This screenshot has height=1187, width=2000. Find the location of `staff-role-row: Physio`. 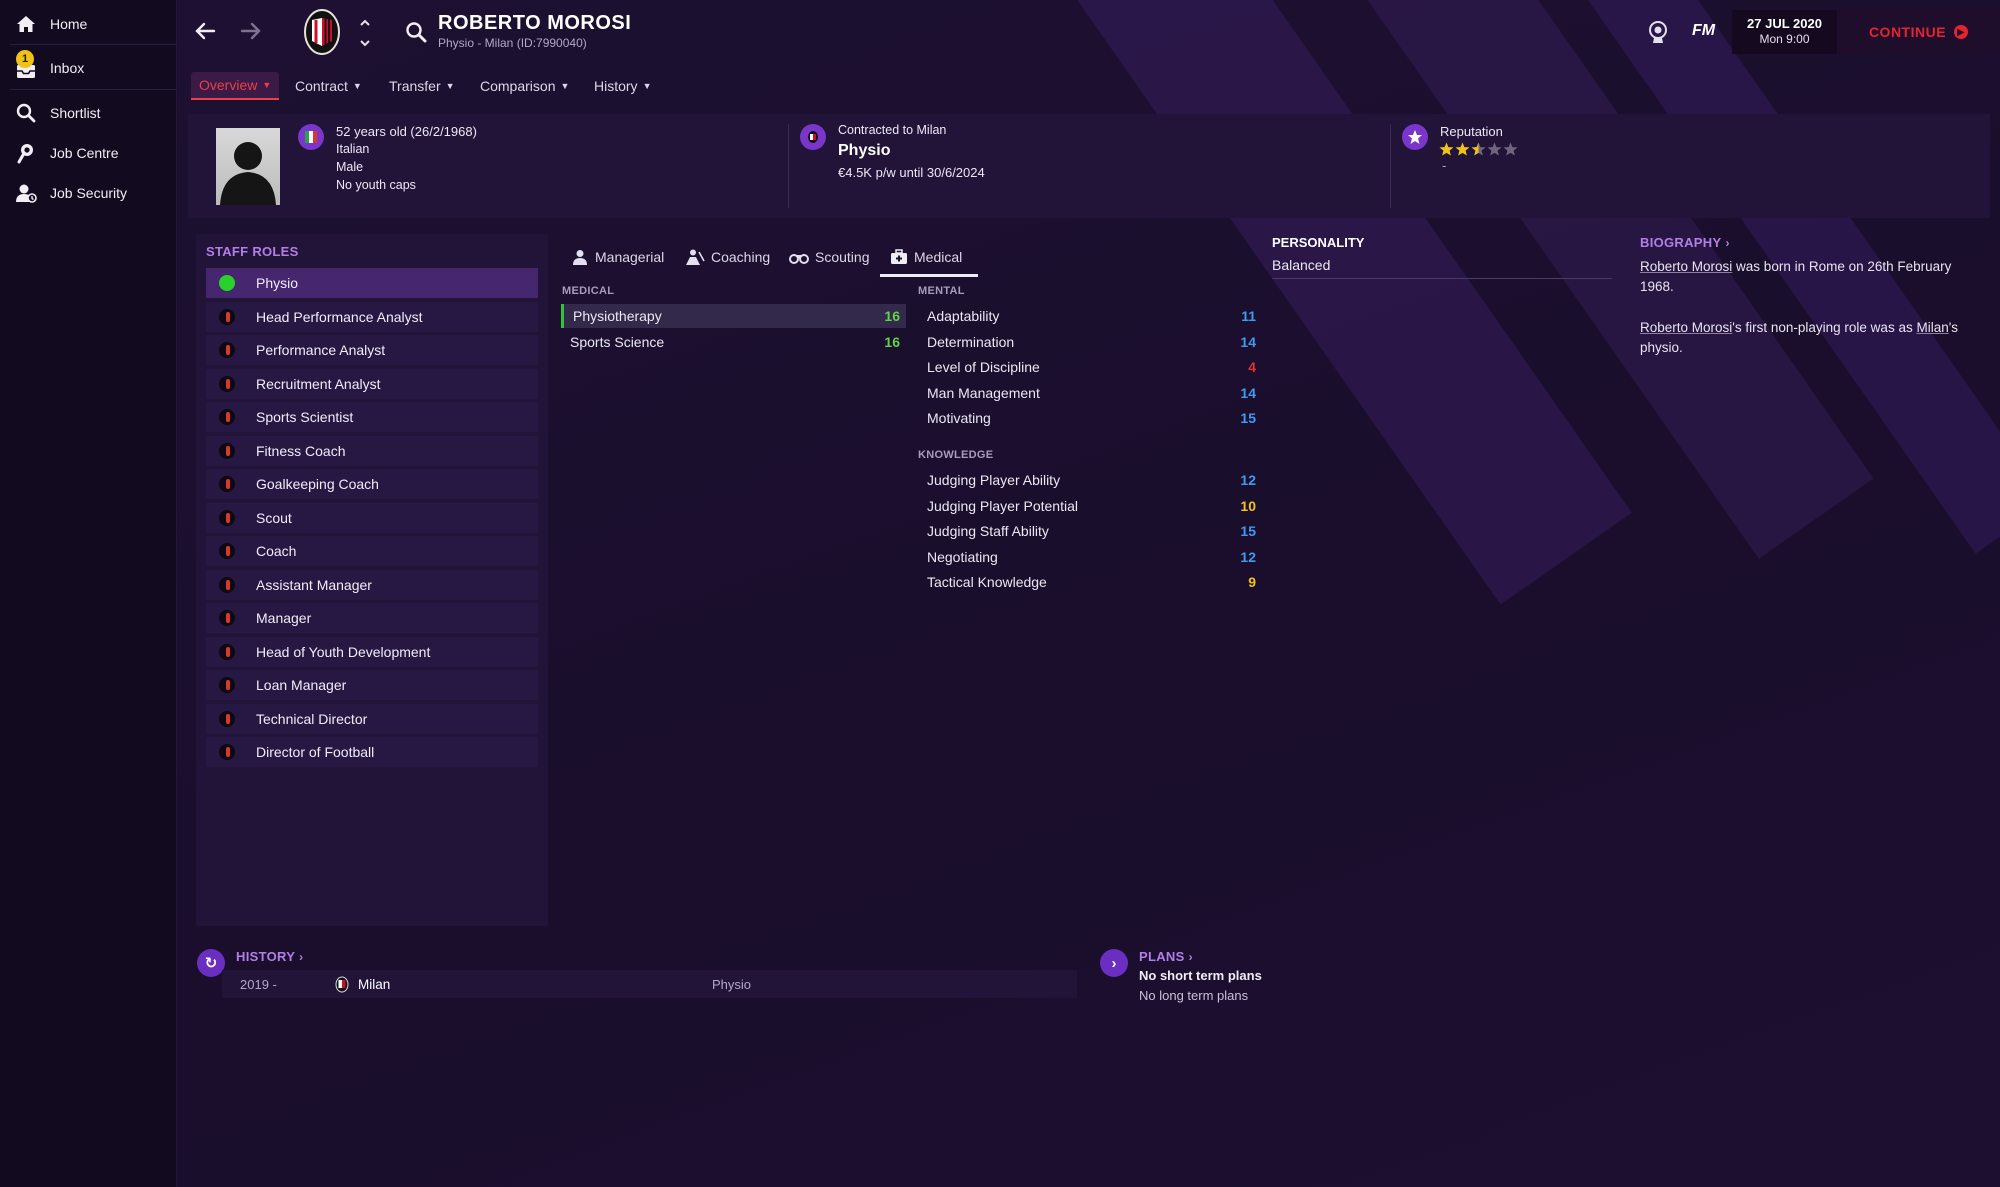

staff-role-row: Physio is located at coordinates (372, 283).